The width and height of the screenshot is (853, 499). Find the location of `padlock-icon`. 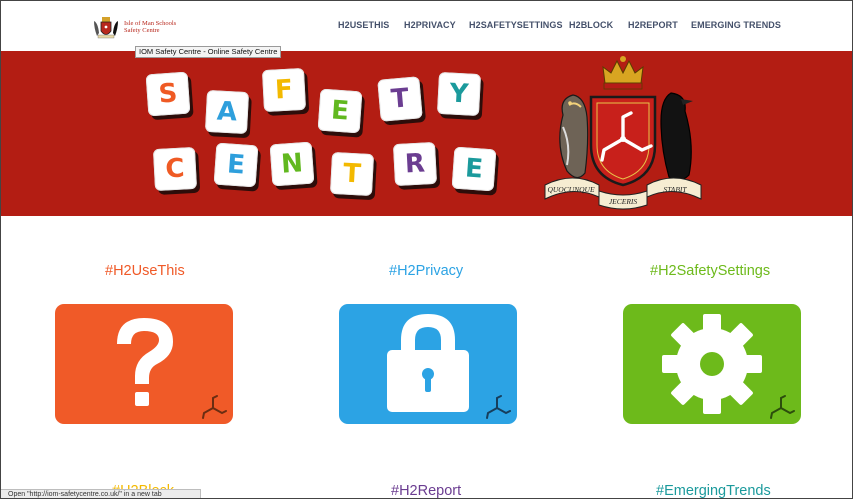

padlock-icon is located at coordinates (449, 366).